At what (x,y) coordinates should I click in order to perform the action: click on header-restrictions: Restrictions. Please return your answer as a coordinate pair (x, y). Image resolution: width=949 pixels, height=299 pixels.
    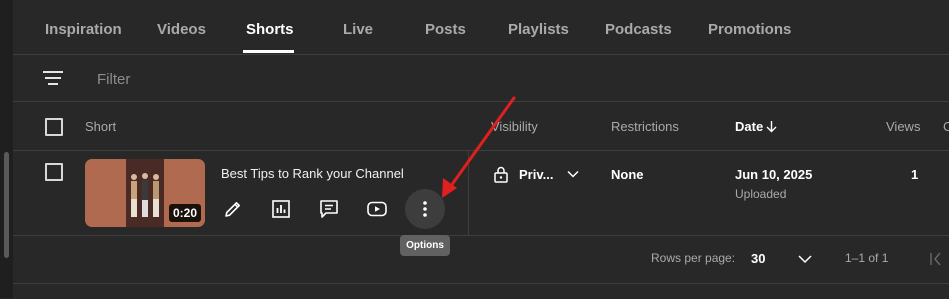
    Looking at the image, I should click on (645, 126).